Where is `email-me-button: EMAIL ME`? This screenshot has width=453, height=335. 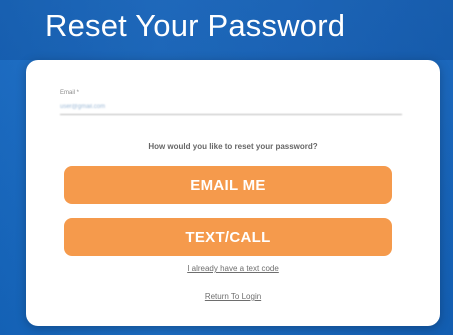
email-me-button: EMAIL ME is located at coordinates (228, 185).